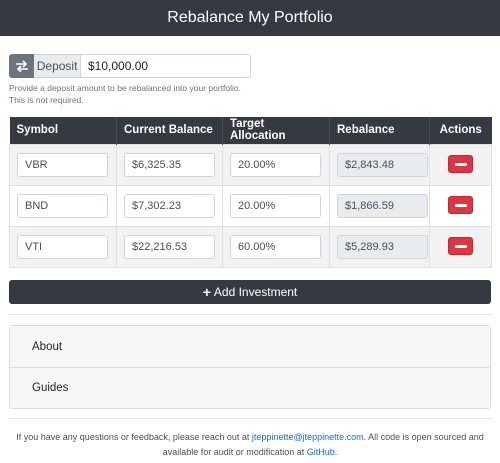 Image resolution: width=500 pixels, height=463 pixels. Describe the element at coordinates (250, 346) in the screenshot. I see `accordion-item-about: About` at that location.